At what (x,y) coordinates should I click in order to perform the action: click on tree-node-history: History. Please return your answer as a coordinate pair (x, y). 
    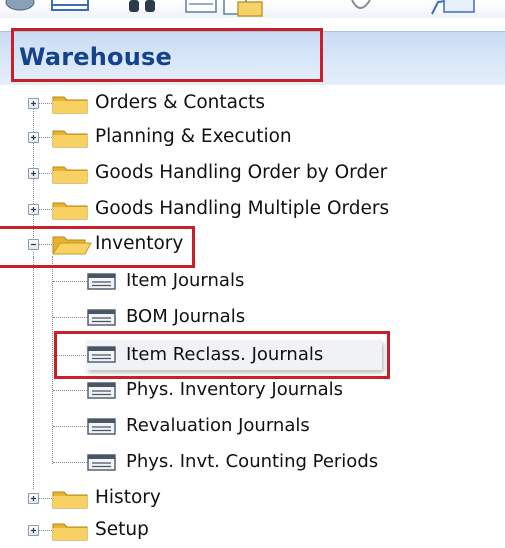
    Looking at the image, I should click on (100, 499).